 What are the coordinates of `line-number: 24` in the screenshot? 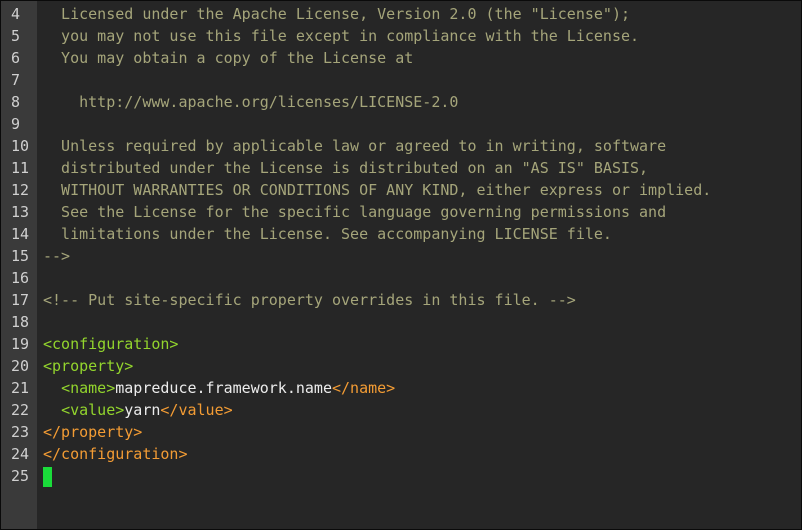 It's located at (20, 454).